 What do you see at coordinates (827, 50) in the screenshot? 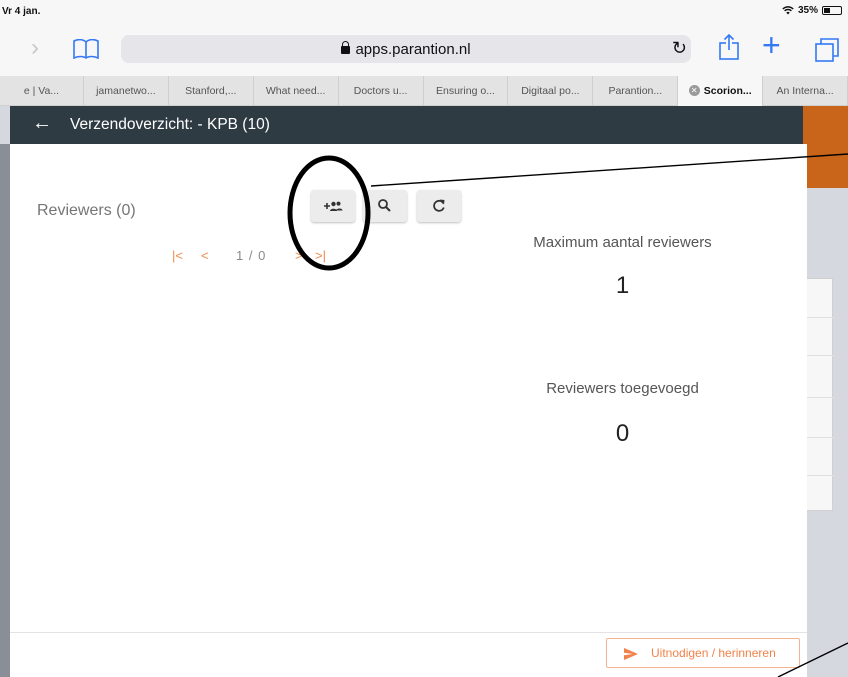
I see `tabs-icon` at bounding box center [827, 50].